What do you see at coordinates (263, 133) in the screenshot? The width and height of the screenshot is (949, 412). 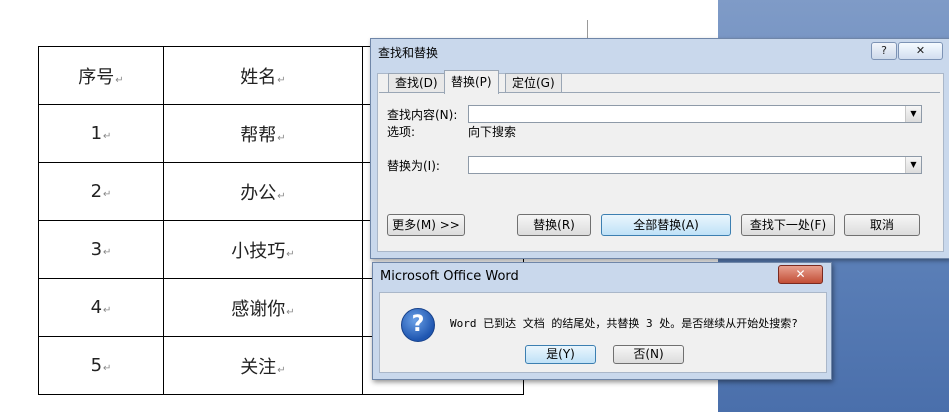 I see `table-cell: 帮帮↵` at bounding box center [263, 133].